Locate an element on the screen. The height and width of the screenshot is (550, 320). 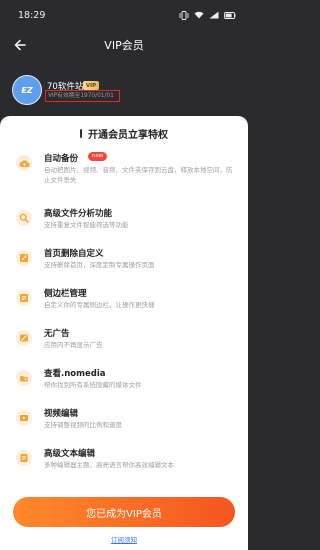
feature-desc: 支持删除首页，深度定制专属操作页面 is located at coordinates (99, 265).